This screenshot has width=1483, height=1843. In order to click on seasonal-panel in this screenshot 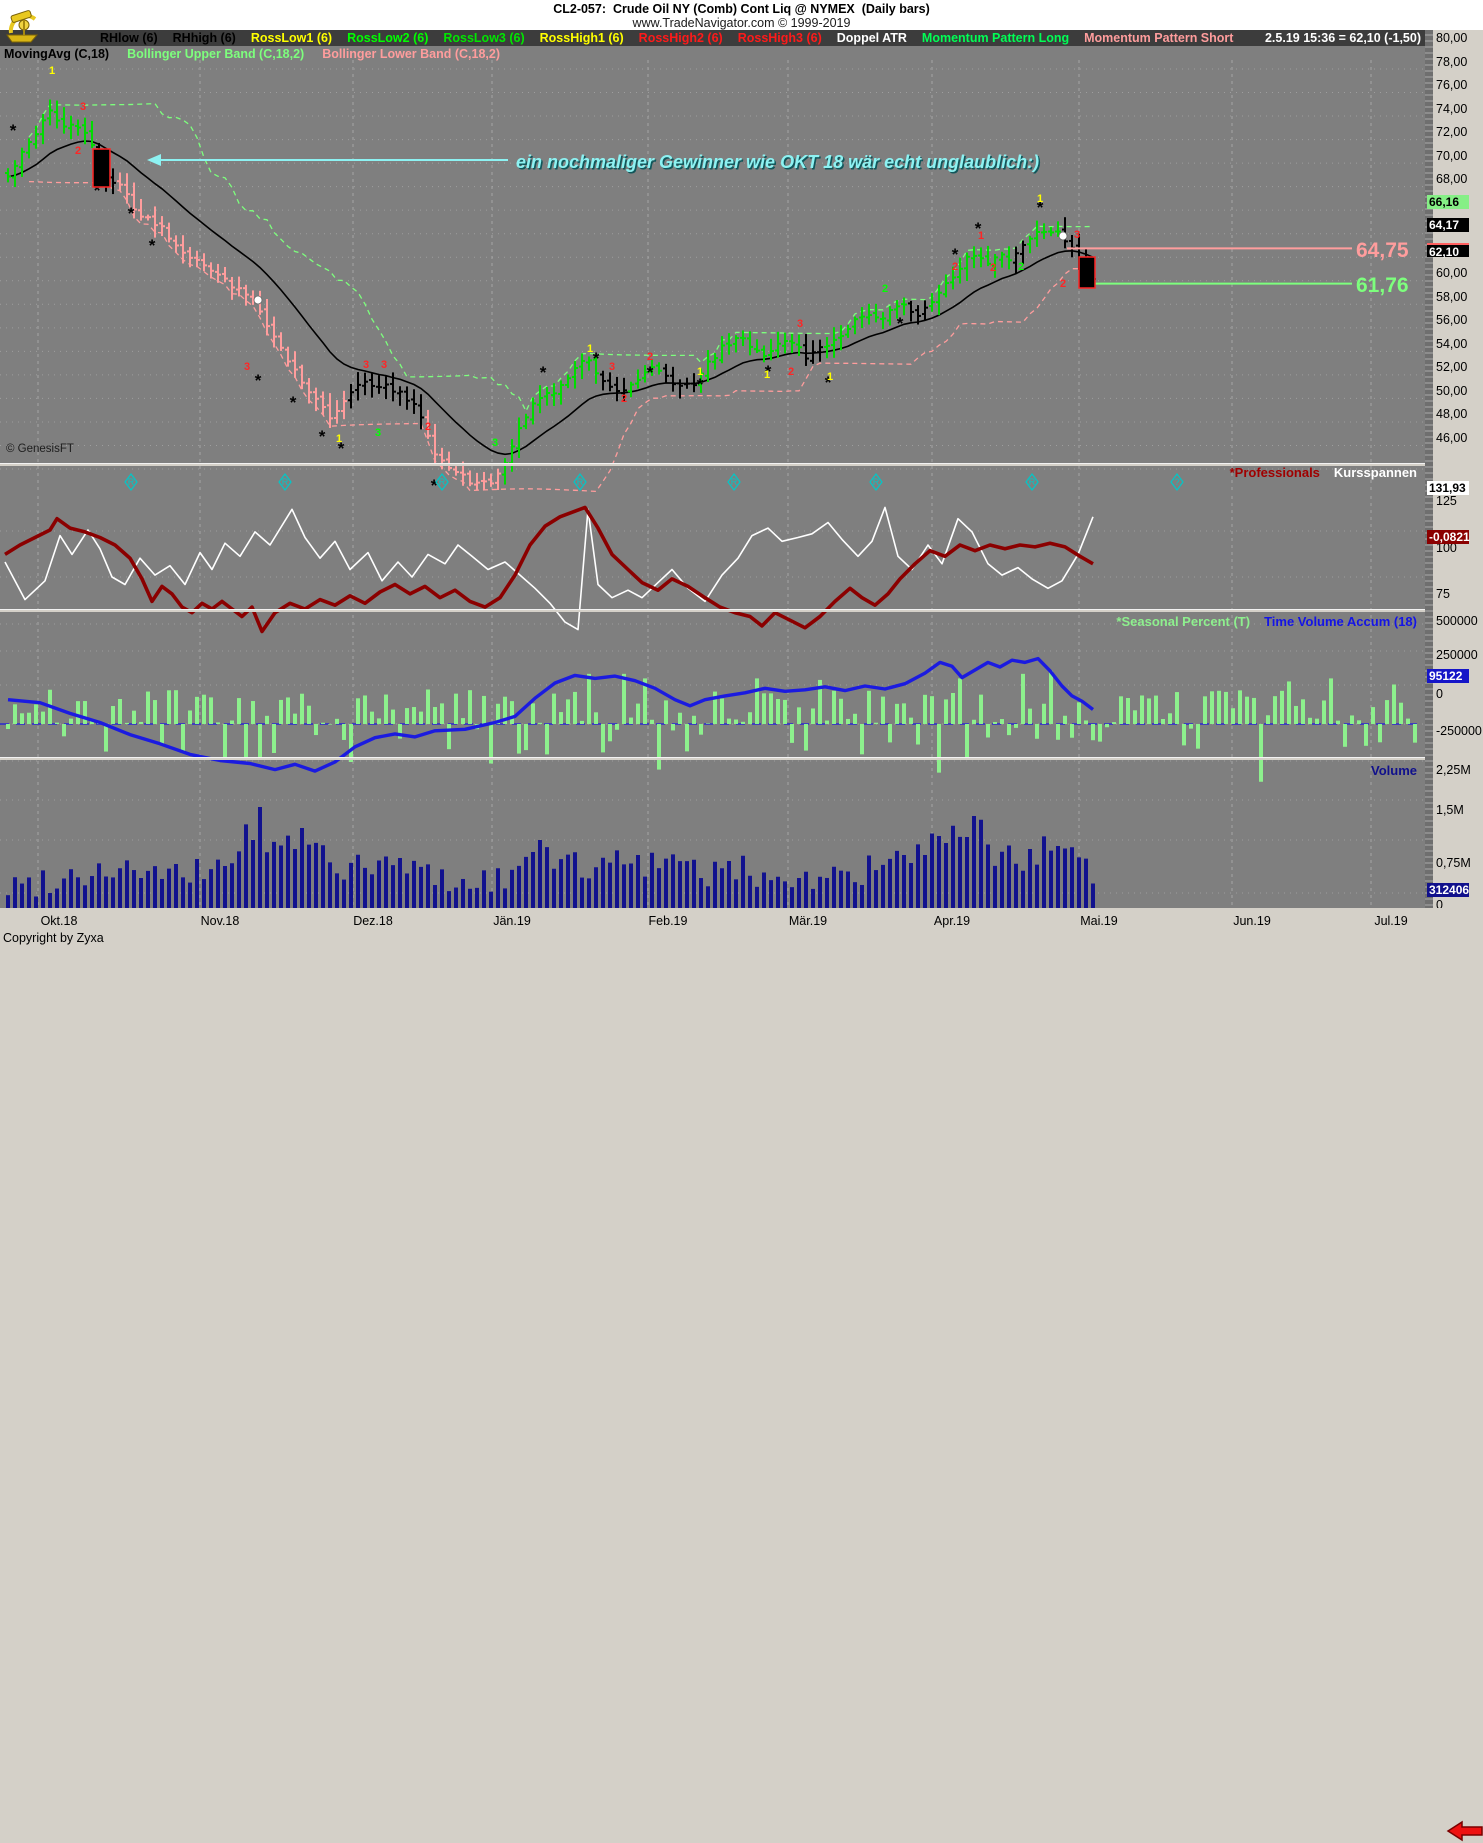, I will do `click(712, 714)`.